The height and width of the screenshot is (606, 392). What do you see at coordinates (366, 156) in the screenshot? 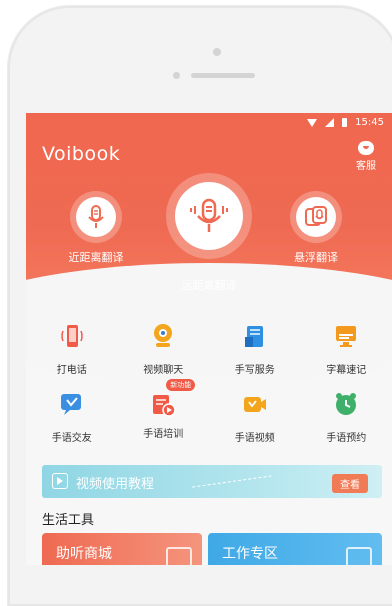
I see `customer-service-button: 客服` at bounding box center [366, 156].